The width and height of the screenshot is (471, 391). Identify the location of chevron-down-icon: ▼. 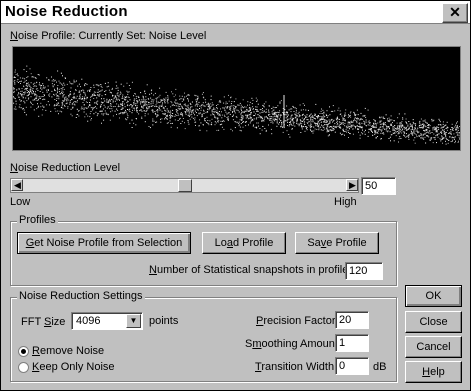
(133, 321).